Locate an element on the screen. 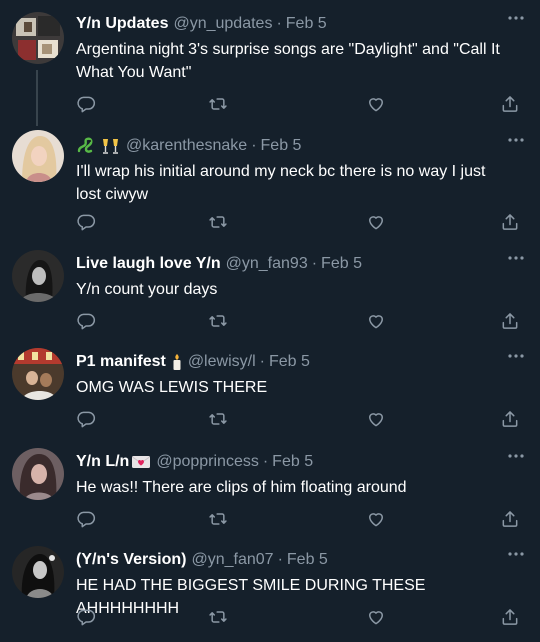  tweet-text: Y/n count your days is located at coordinates (147, 289).